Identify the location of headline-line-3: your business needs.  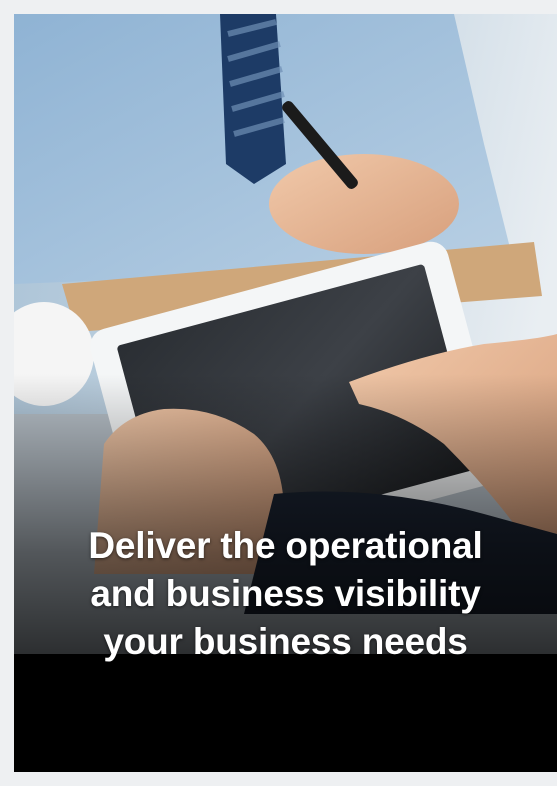
(285, 641).